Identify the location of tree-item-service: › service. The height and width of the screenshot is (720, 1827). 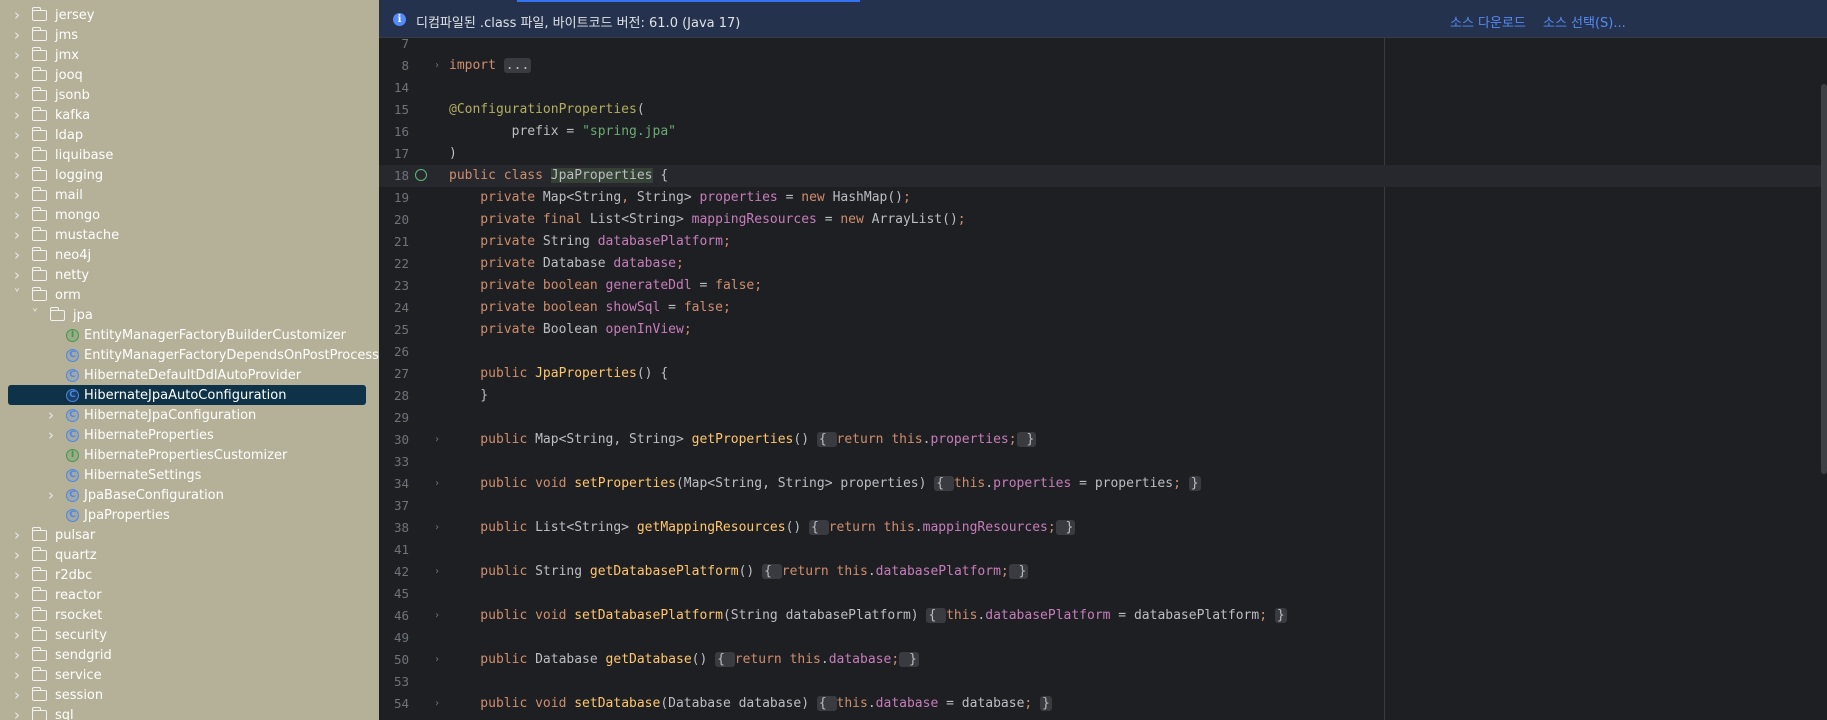
(189, 675).